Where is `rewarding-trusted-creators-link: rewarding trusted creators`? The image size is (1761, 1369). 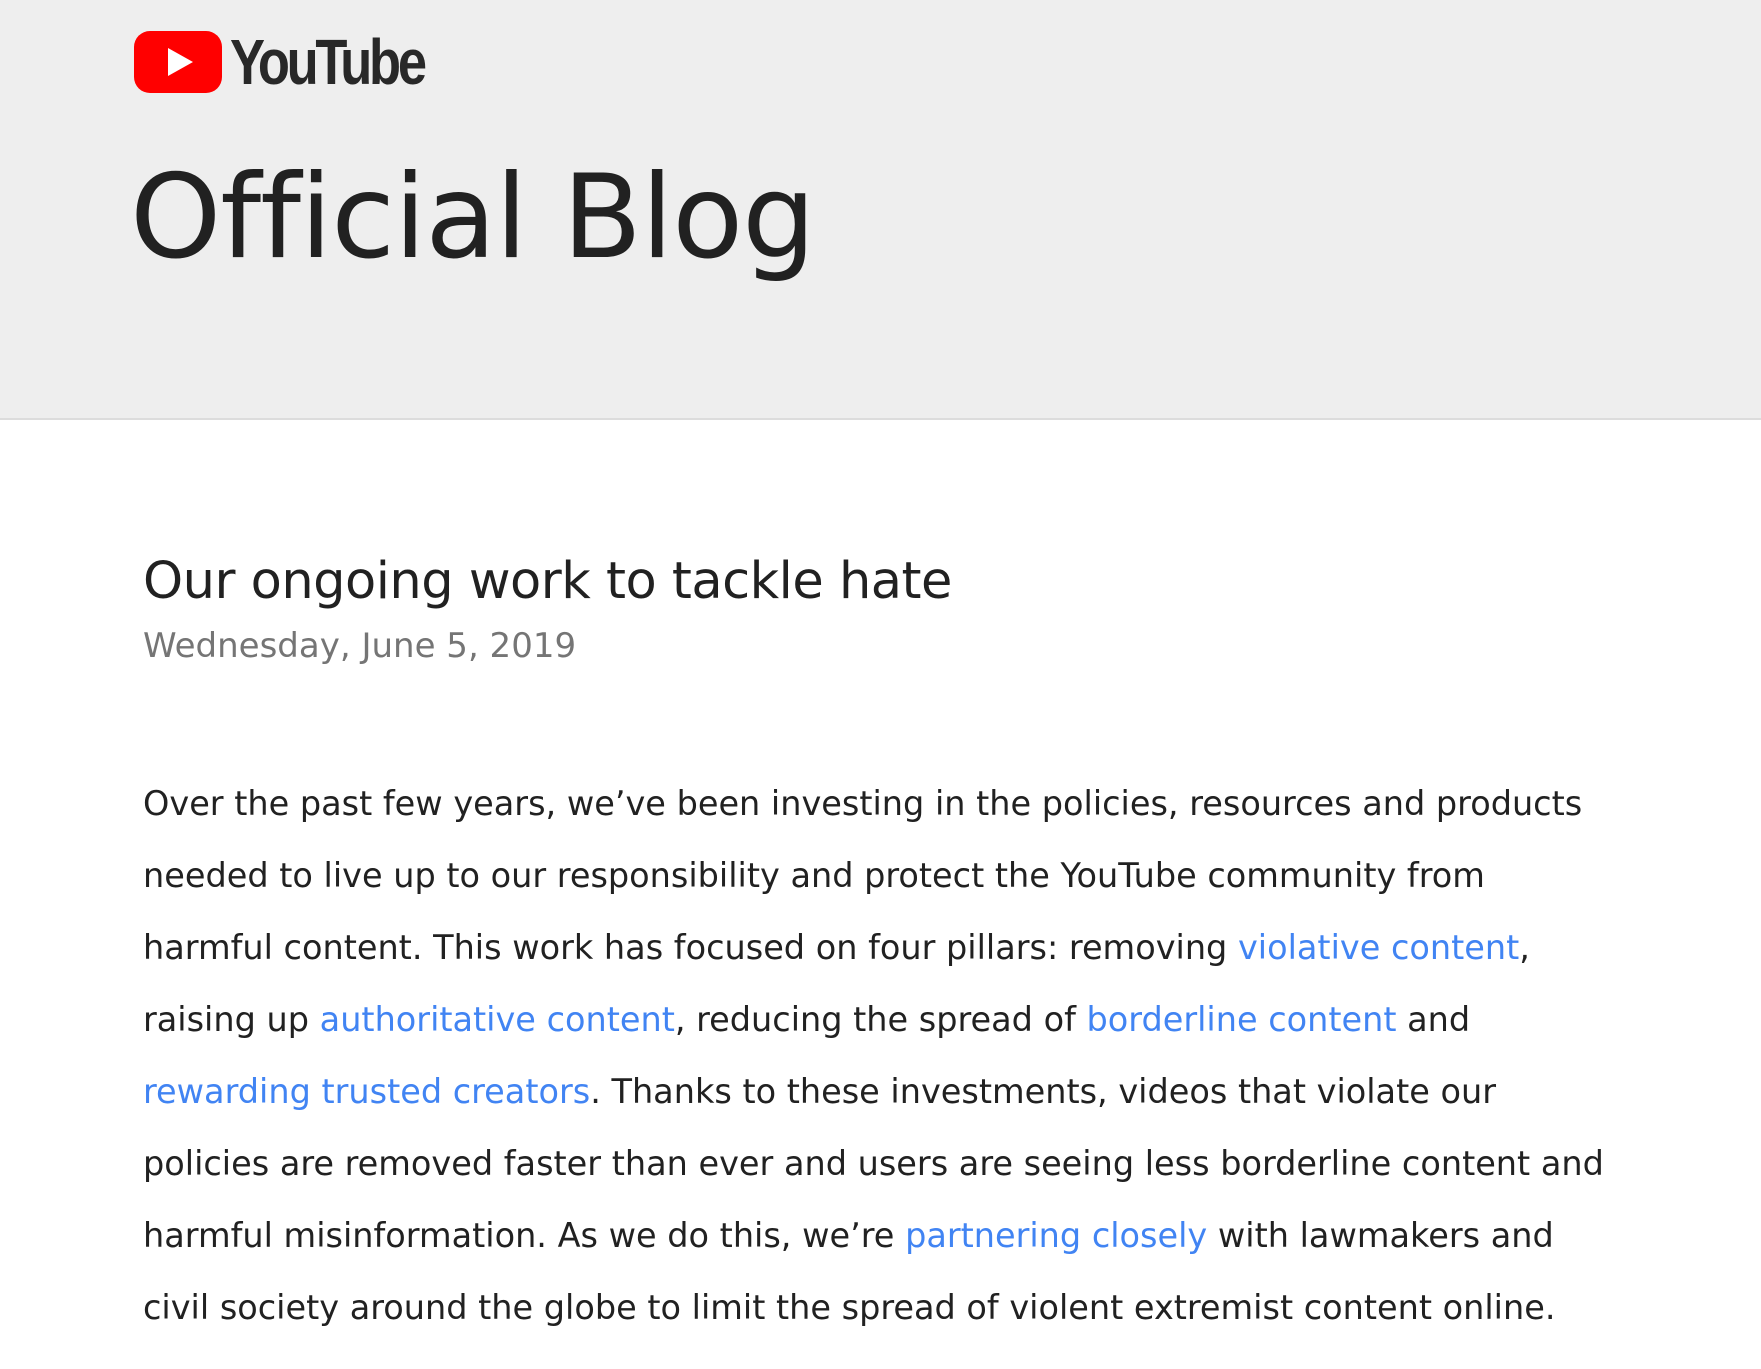 rewarding-trusted-creators-link: rewarding trusted creators is located at coordinates (366, 1091).